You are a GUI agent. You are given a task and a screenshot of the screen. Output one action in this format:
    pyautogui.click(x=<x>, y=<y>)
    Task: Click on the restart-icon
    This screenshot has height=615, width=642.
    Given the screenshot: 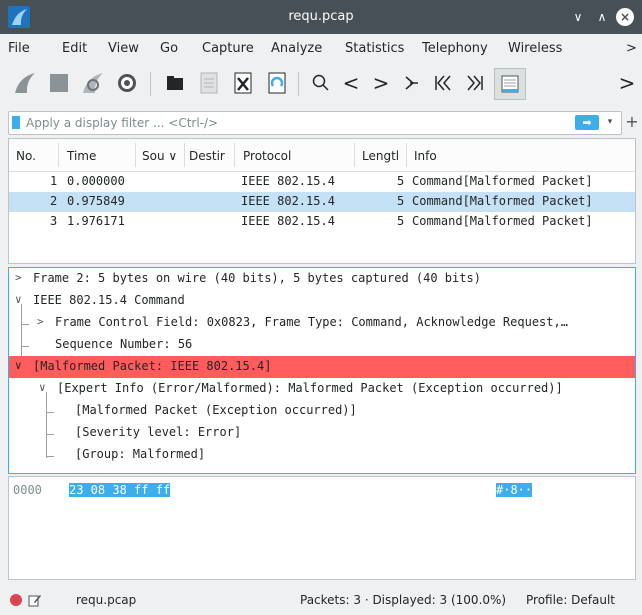 What is the action you would take?
    pyautogui.click(x=93, y=83)
    